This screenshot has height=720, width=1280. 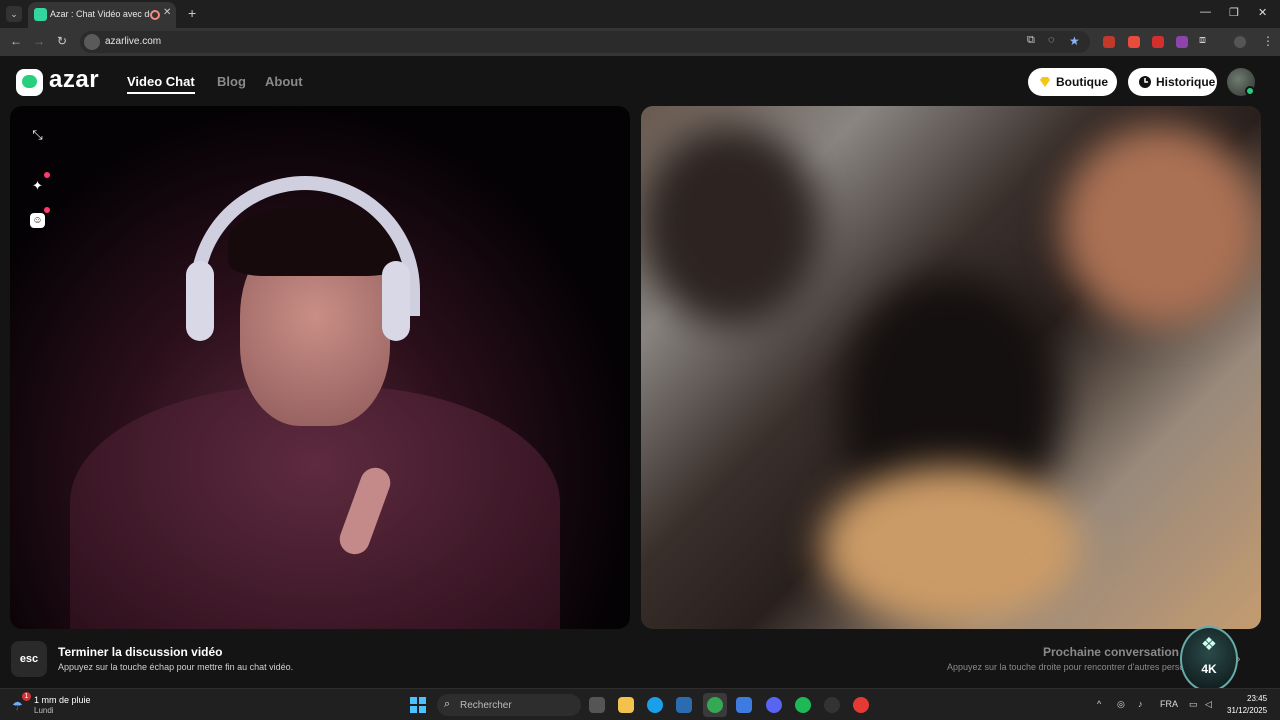 What do you see at coordinates (192, 13) in the screenshot?
I see `new-tab-icon: +` at bounding box center [192, 13].